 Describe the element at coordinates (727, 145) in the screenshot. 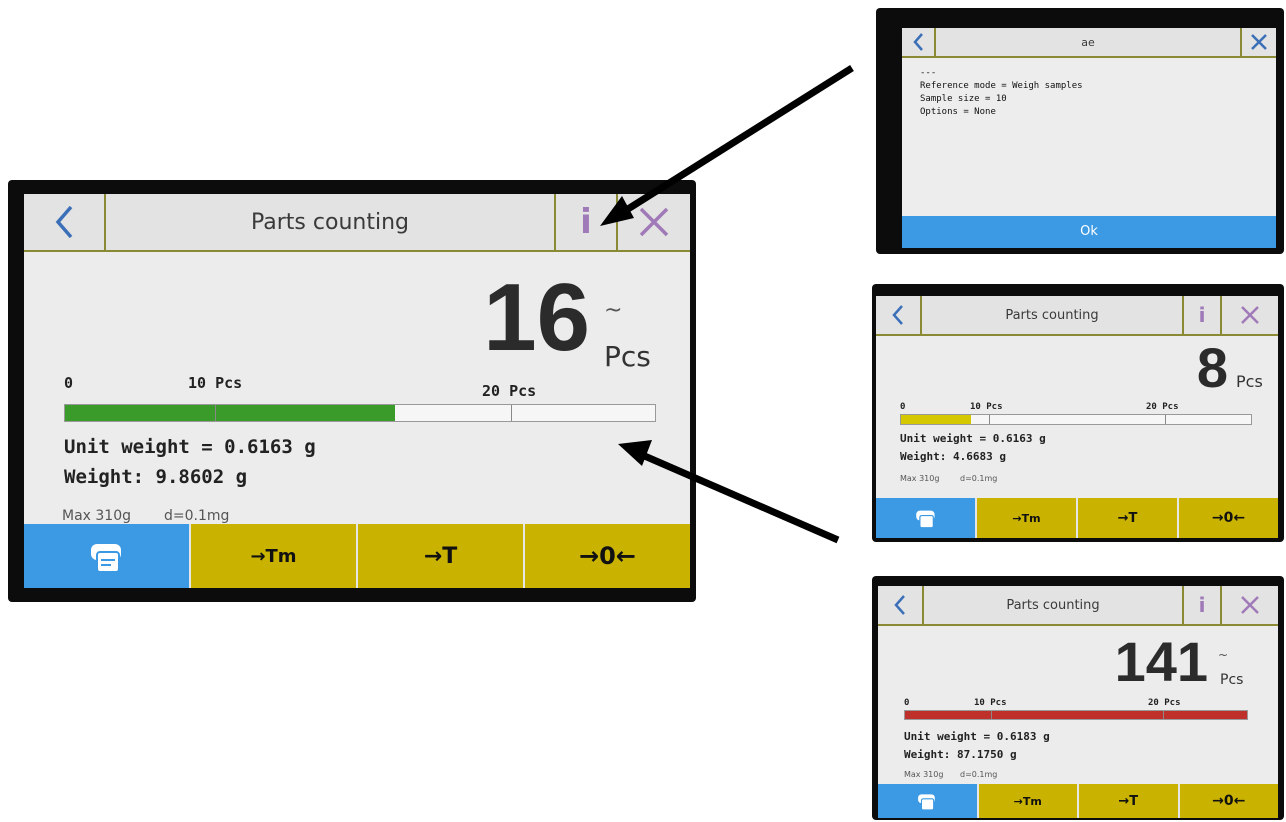

I see `arrow-to-info-button` at that location.